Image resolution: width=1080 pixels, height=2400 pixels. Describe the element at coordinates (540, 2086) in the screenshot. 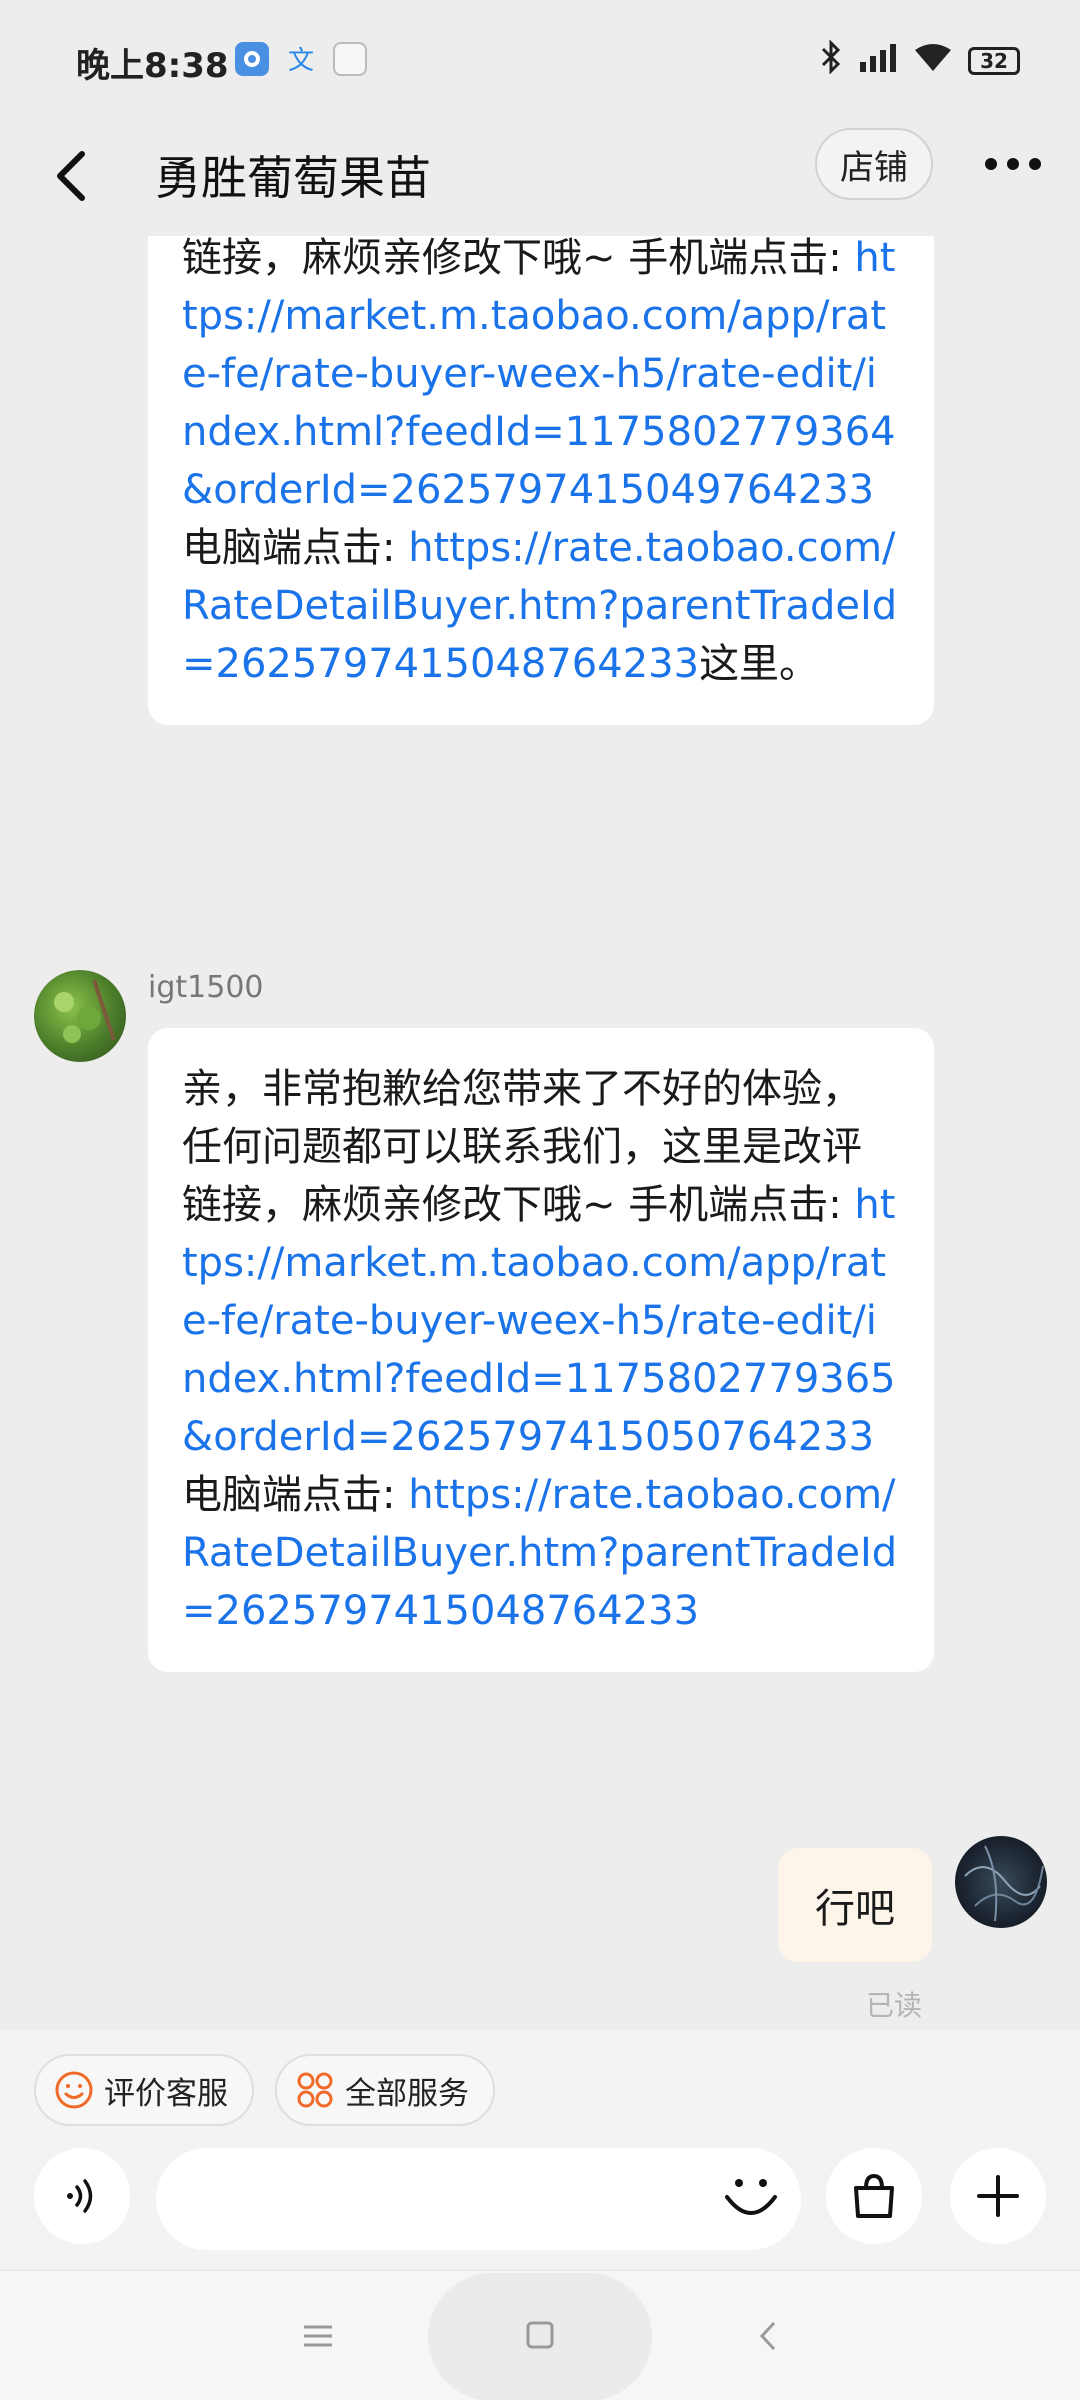

I see `quick-actions-bar: 评价客服 全部服务` at that location.